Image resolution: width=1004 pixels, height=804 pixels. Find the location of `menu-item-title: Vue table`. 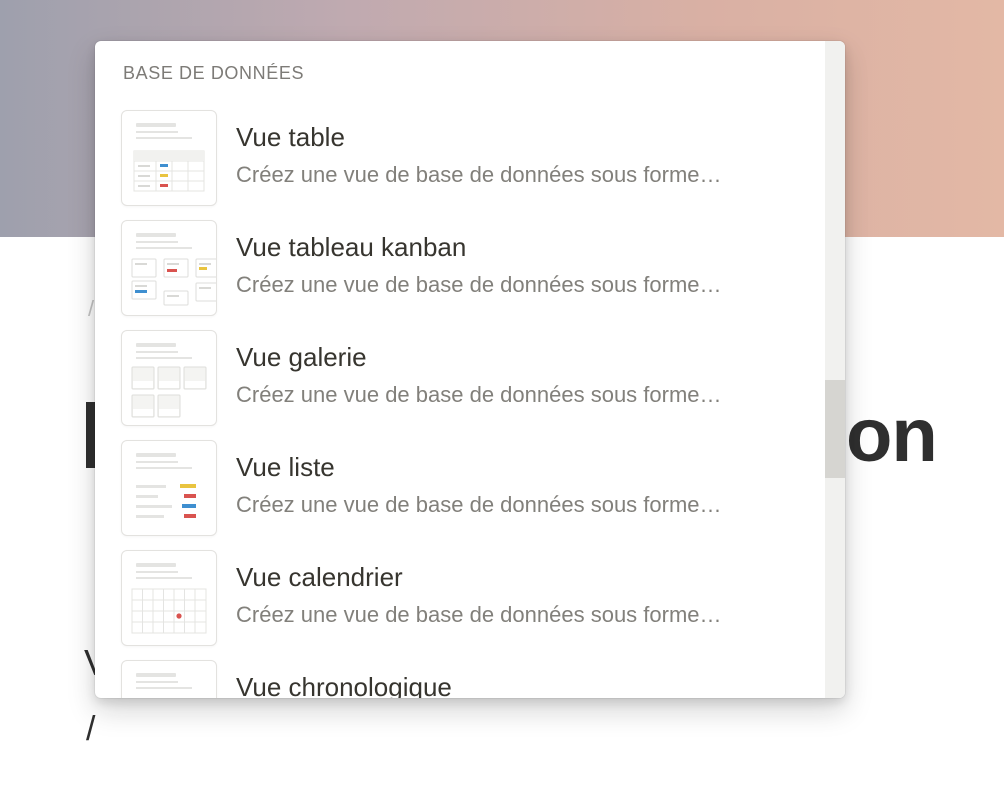

menu-item-title: Vue table is located at coordinates (290, 137).